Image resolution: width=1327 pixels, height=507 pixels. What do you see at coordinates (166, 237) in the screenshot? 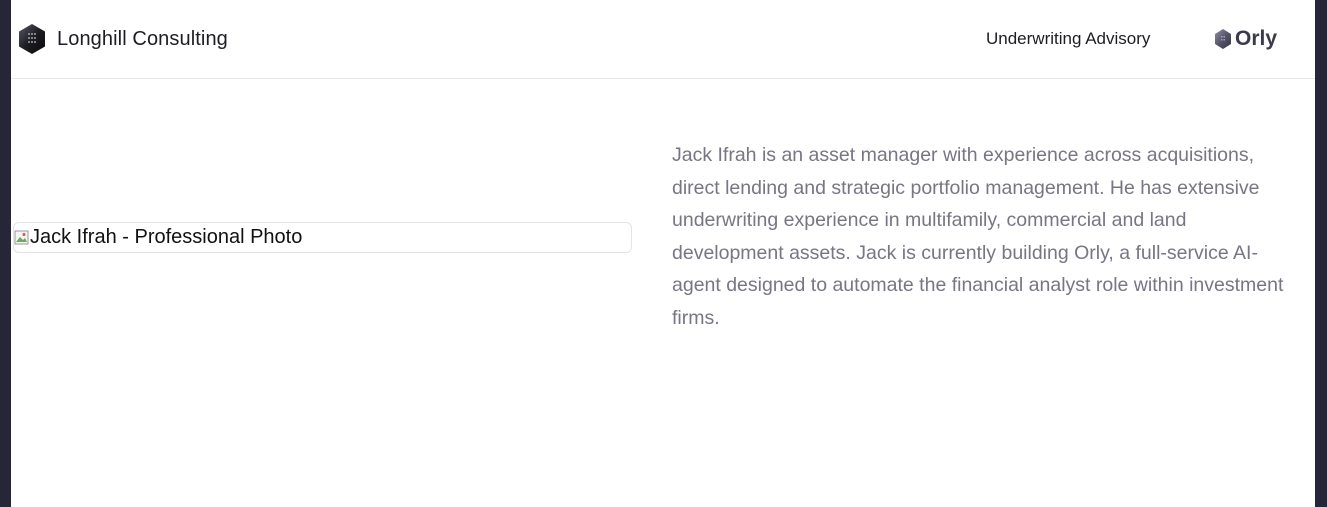
I see `photo-alt-text: Jack Ifrah - Professional Photo` at bounding box center [166, 237].